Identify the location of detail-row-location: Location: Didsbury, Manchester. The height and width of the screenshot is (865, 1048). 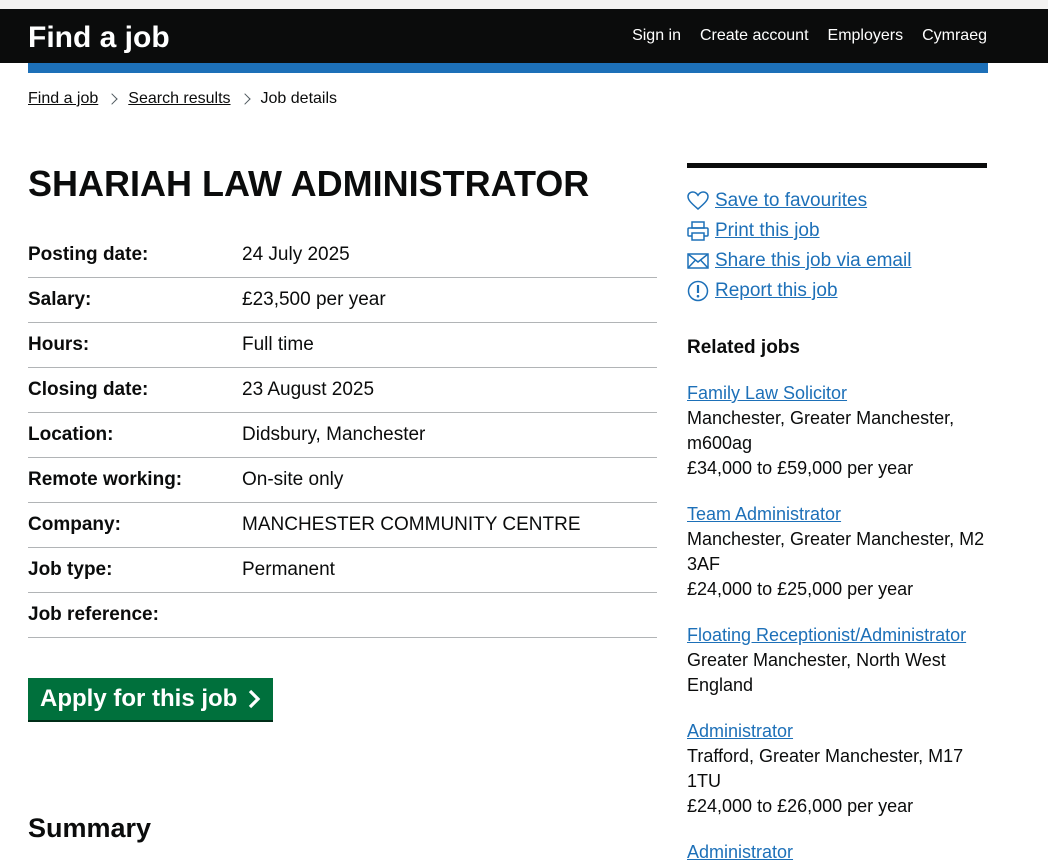
(342, 435).